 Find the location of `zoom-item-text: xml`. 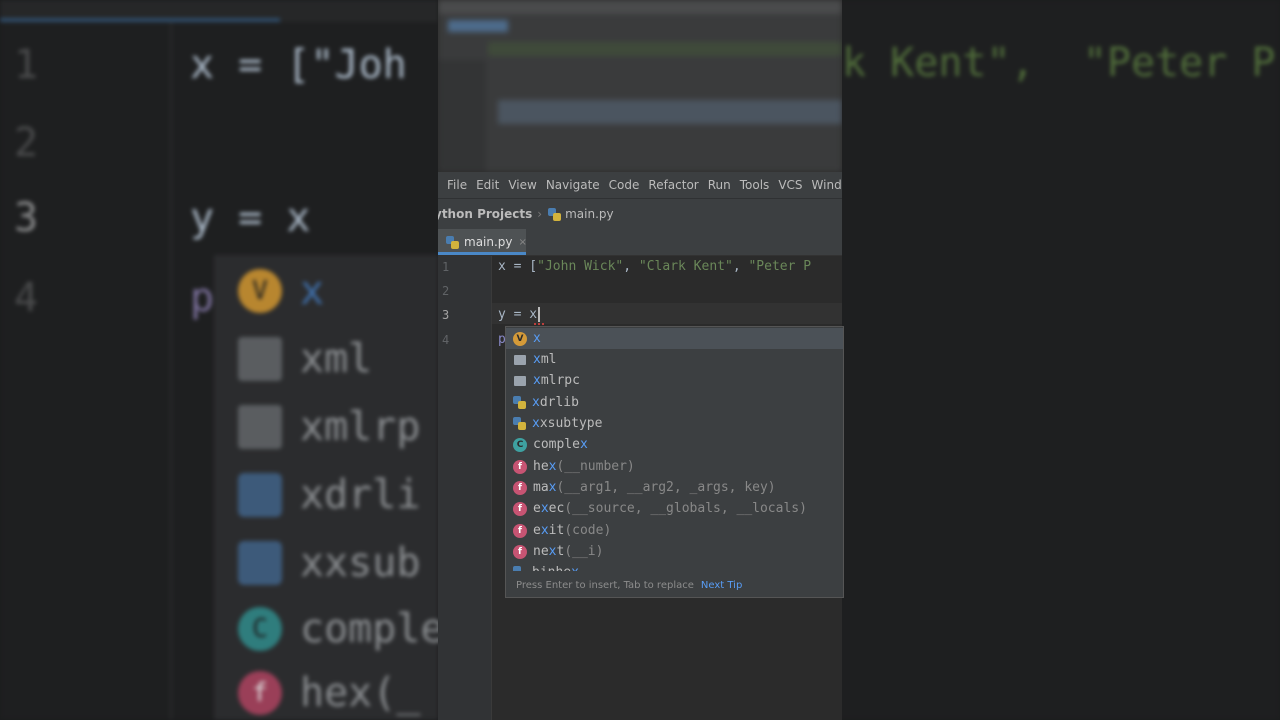

zoom-item-text: xml is located at coordinates (336, 359).